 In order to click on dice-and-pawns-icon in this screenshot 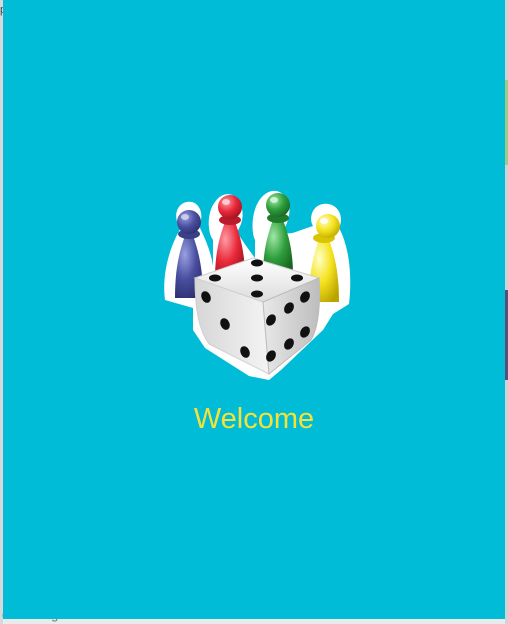, I will do `click(257, 285)`.